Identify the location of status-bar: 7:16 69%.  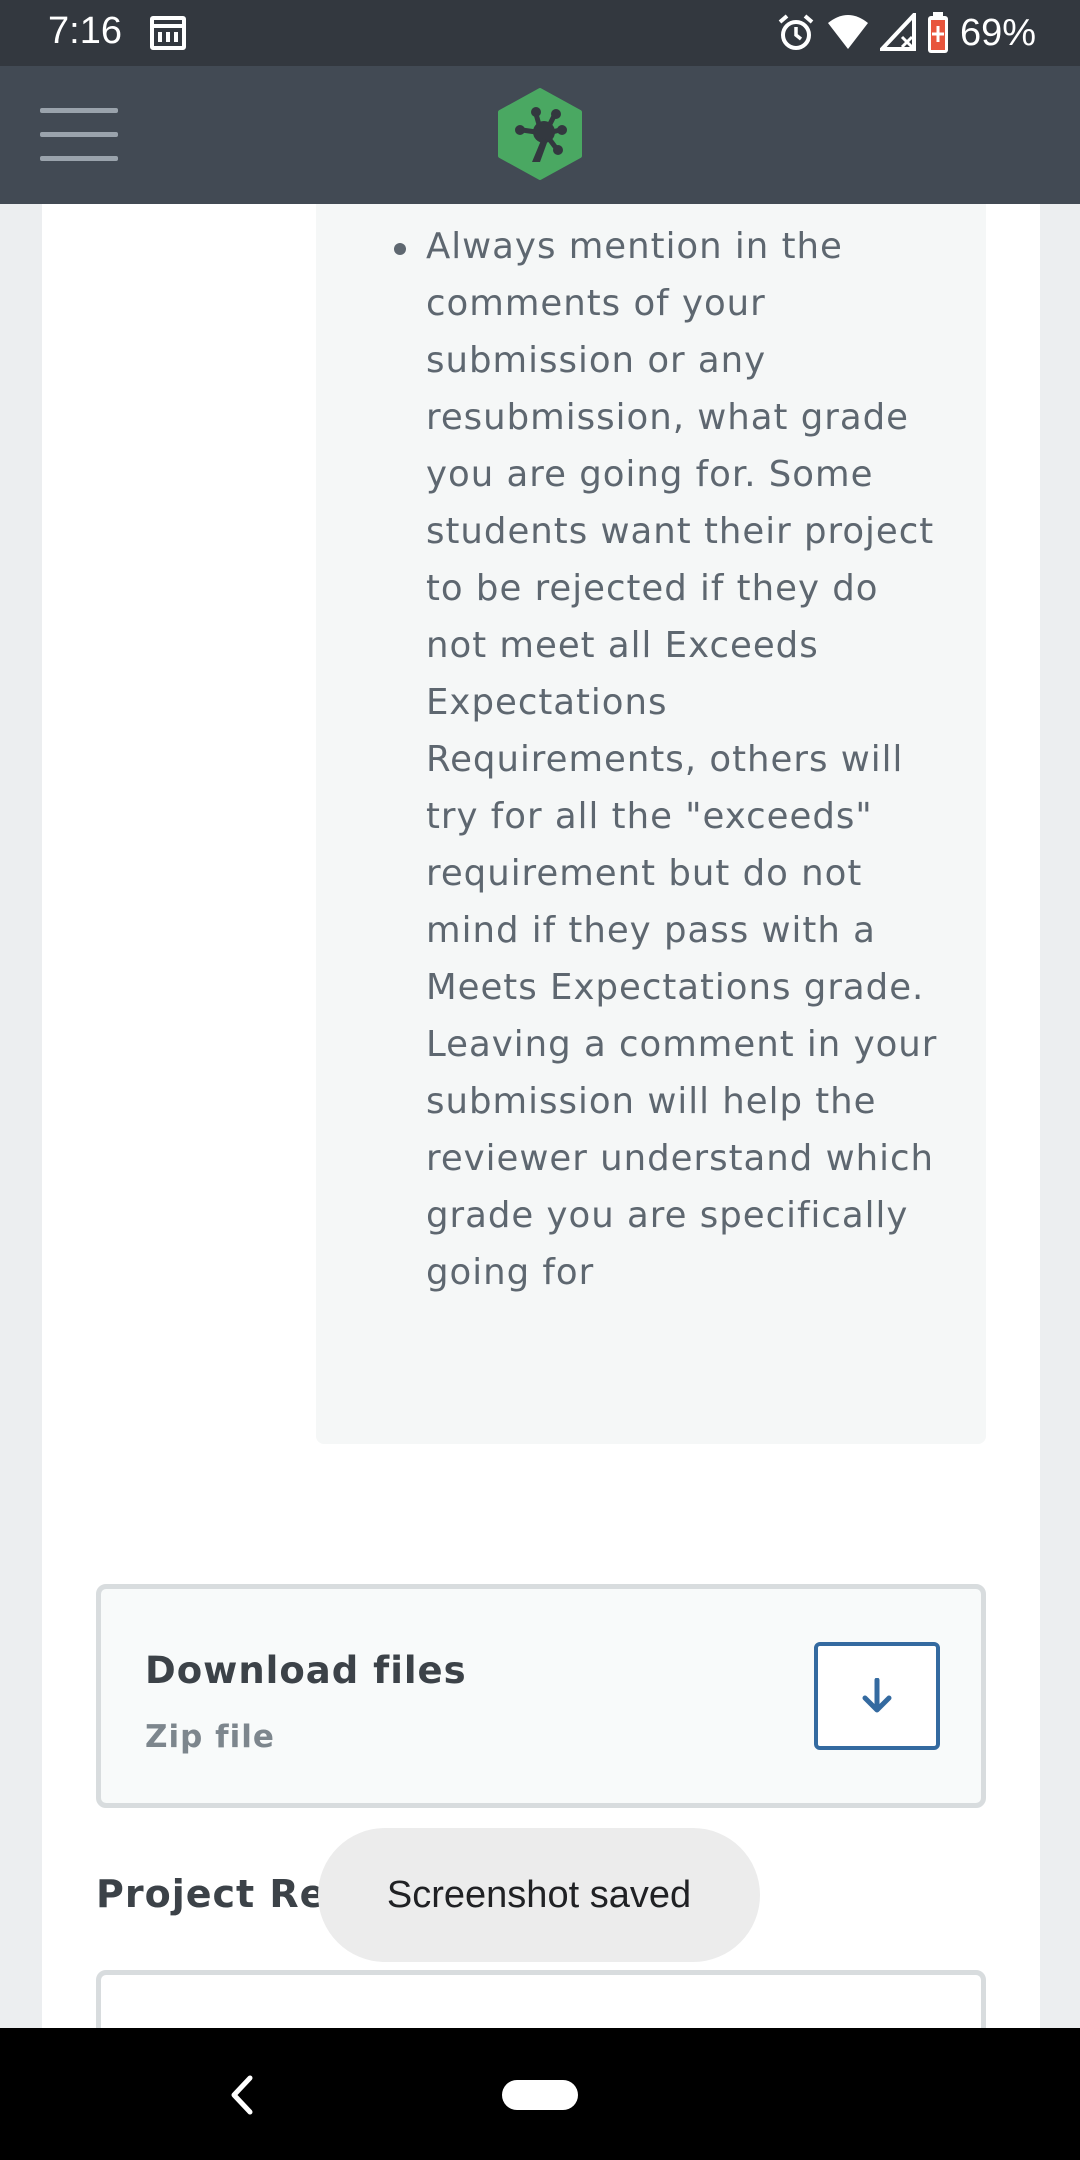
(540, 33).